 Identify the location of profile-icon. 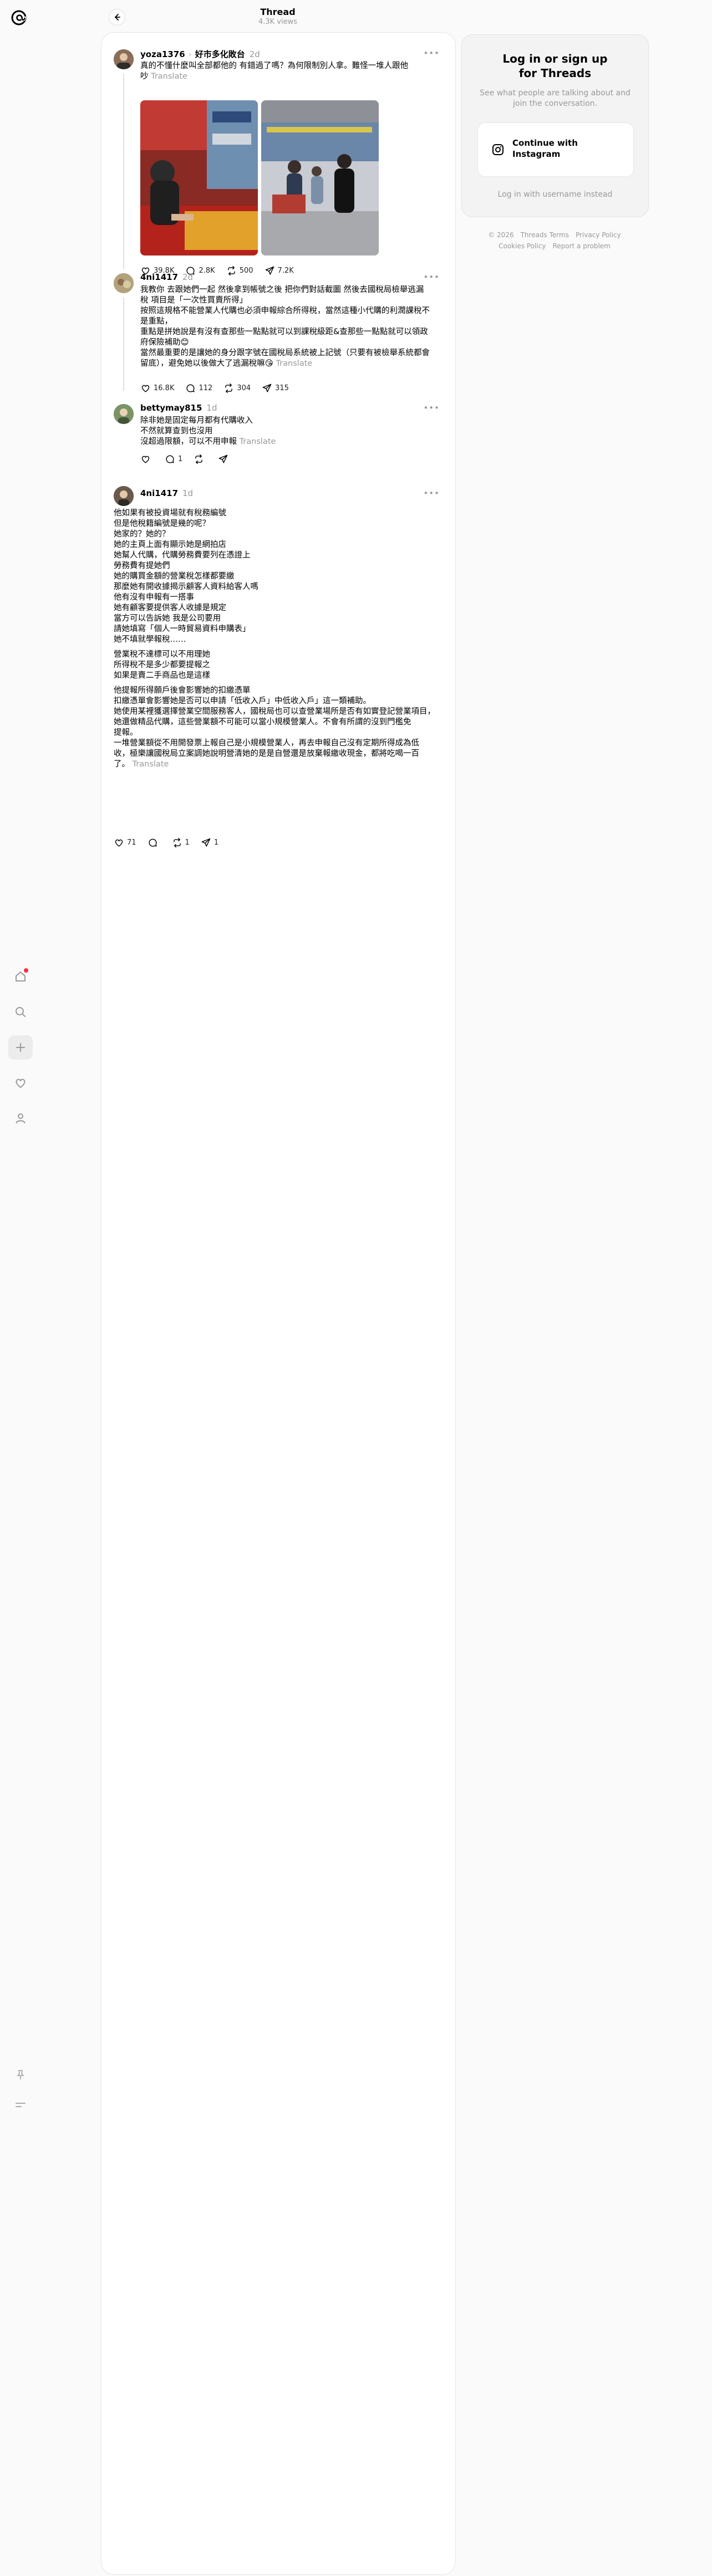
(21, 1118).